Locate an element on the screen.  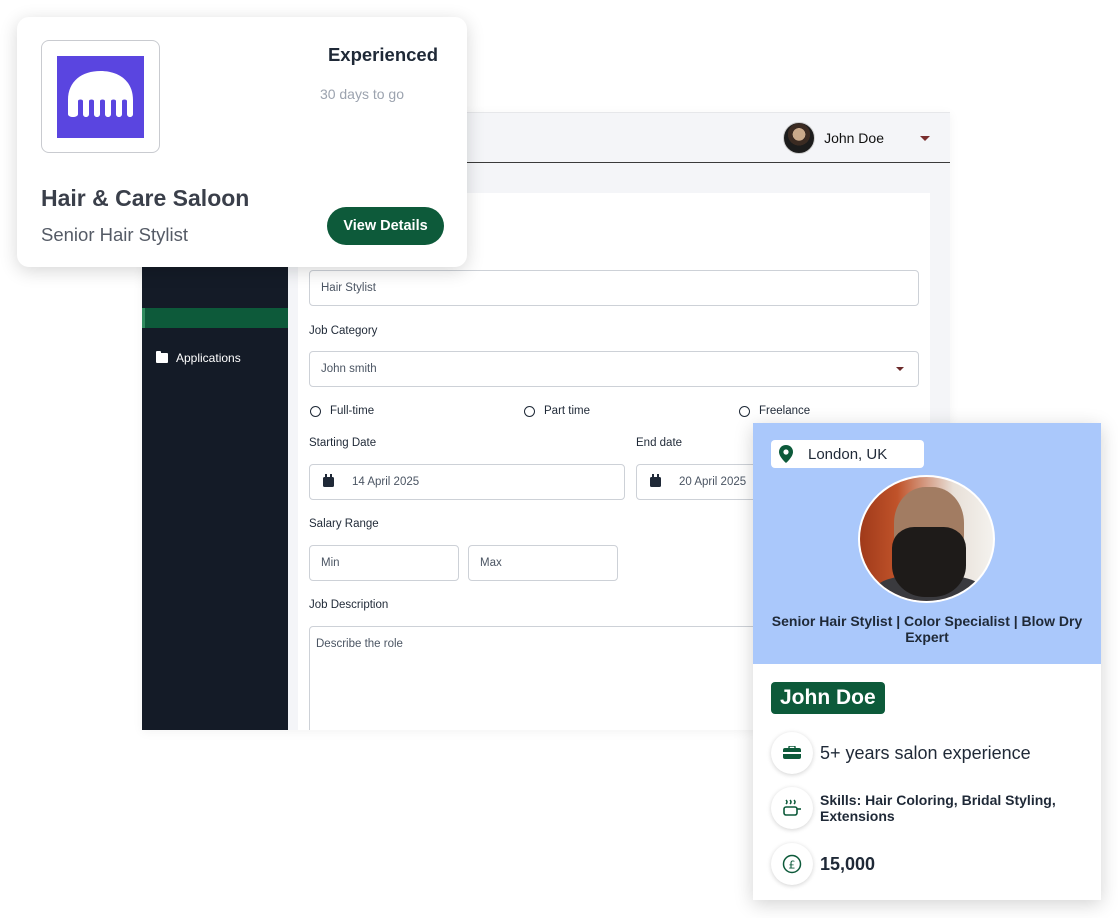
experience-row: 5+ years salon experience is located at coordinates (901, 753).